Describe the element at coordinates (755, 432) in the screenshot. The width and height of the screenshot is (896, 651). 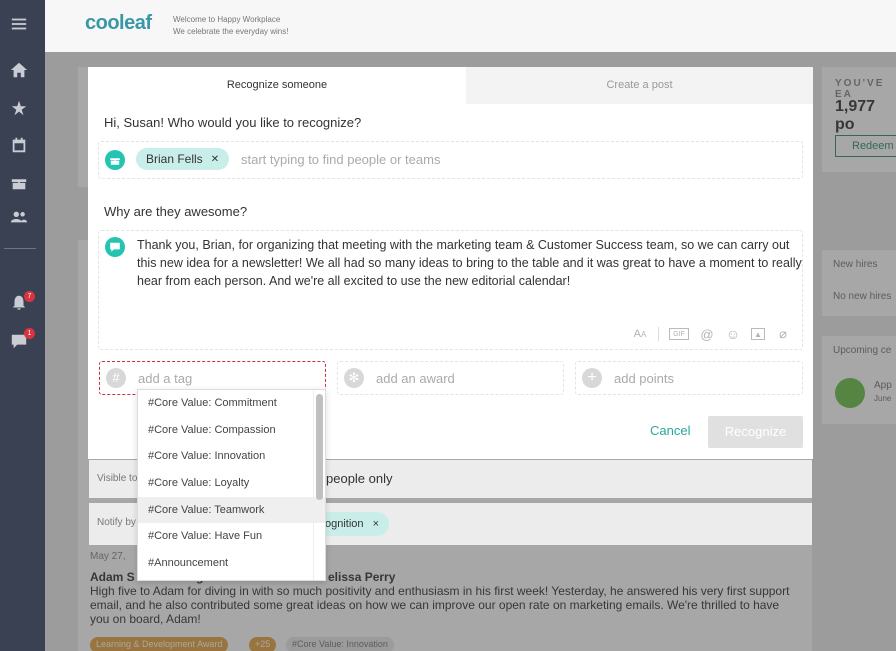
I see `recognize-button: Recognize` at that location.